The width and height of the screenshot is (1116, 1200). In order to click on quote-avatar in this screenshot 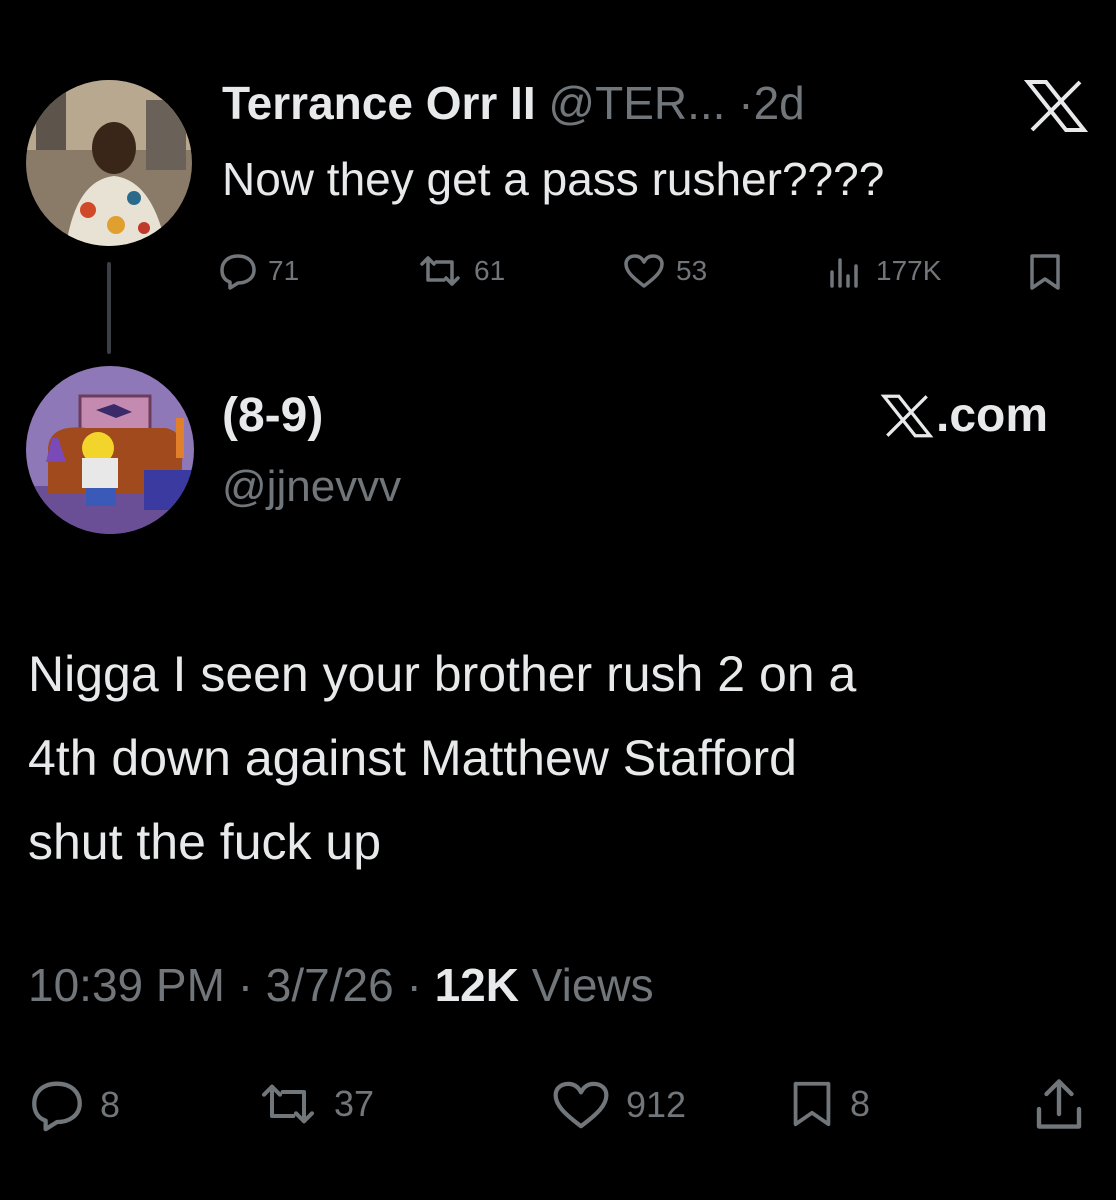, I will do `click(110, 450)`.